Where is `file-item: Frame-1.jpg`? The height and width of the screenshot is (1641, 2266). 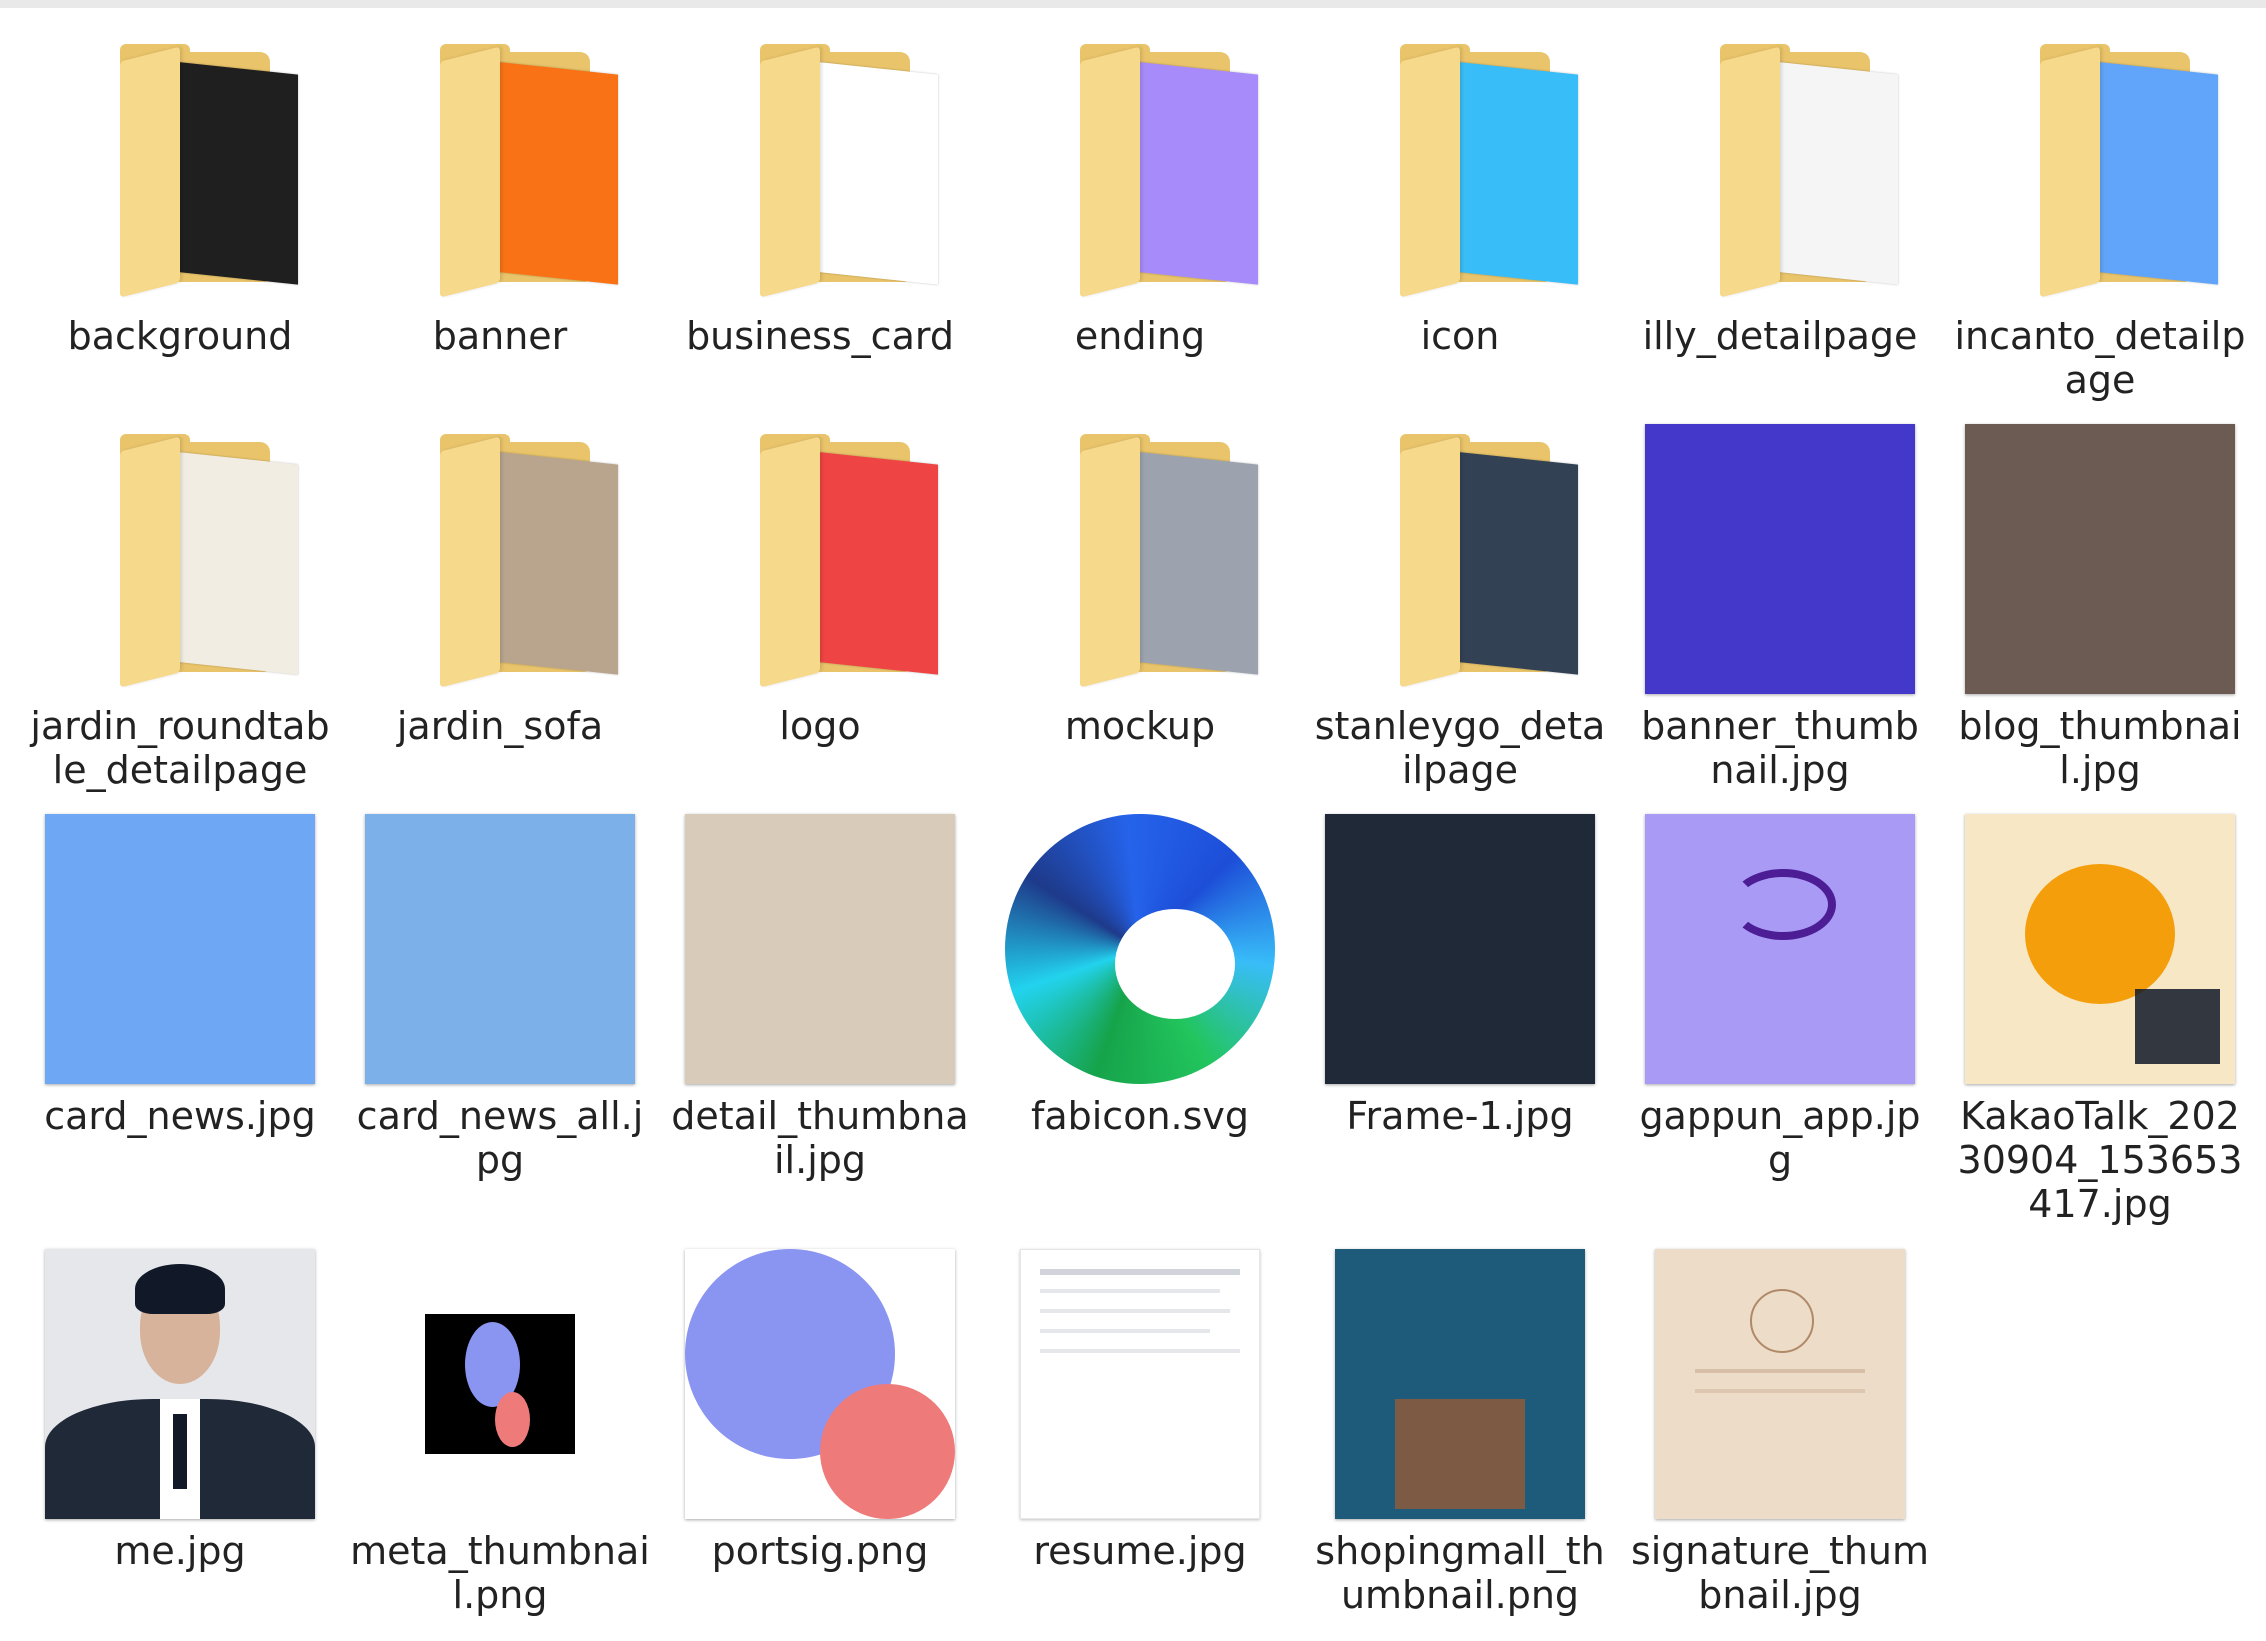
file-item: Frame-1.jpg is located at coordinates (1460, 1021).